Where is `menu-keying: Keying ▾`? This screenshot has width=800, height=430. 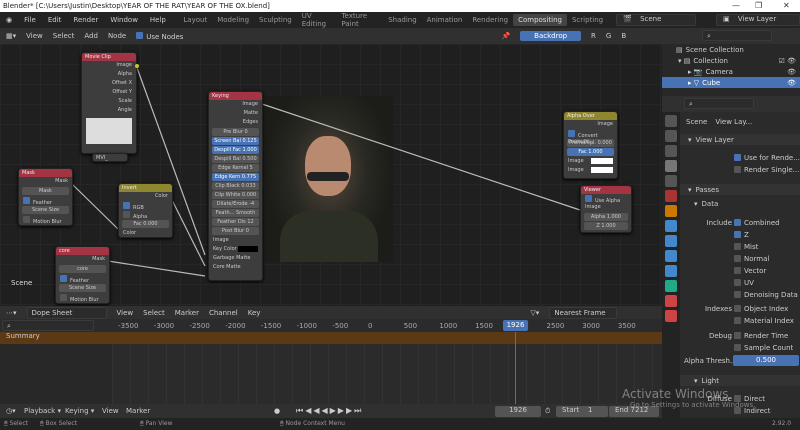 menu-keying: Keying ▾ is located at coordinates (79, 411).